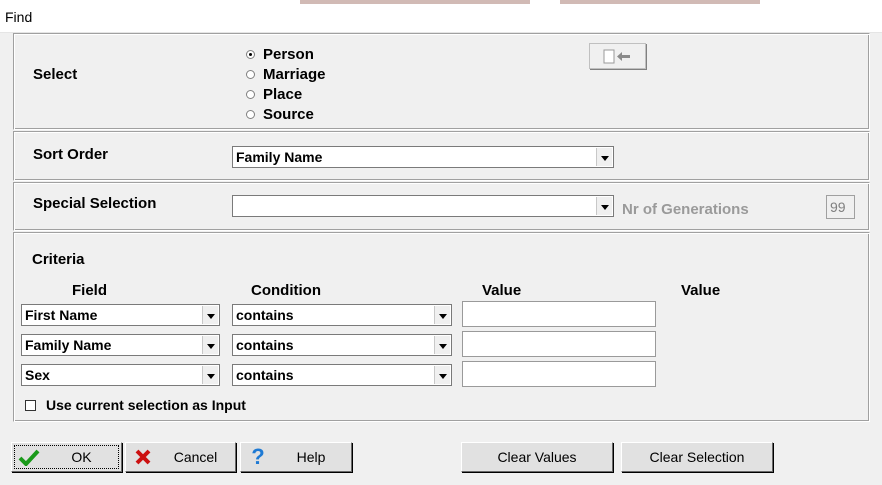  What do you see at coordinates (120, 315) in the screenshot?
I see `field-dropdown: First Name` at bounding box center [120, 315].